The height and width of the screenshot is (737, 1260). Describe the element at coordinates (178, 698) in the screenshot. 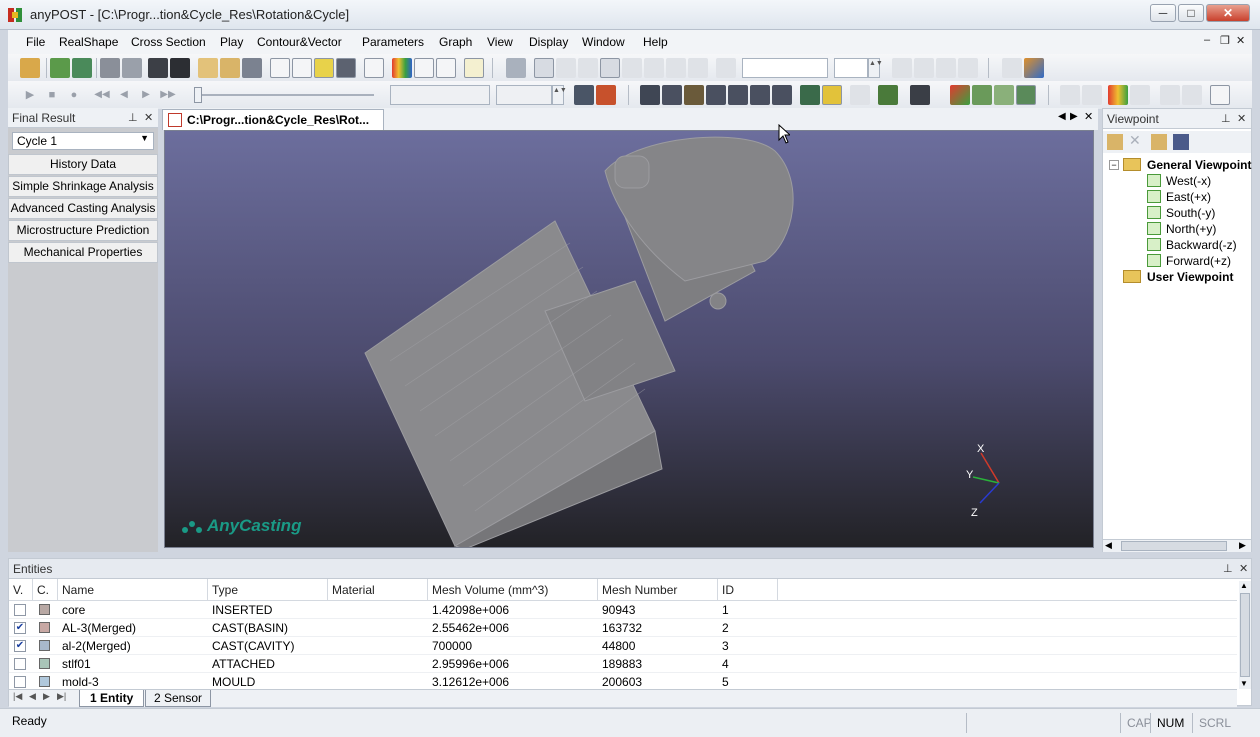

I see `tab-sensor: 2 Sensor` at that location.